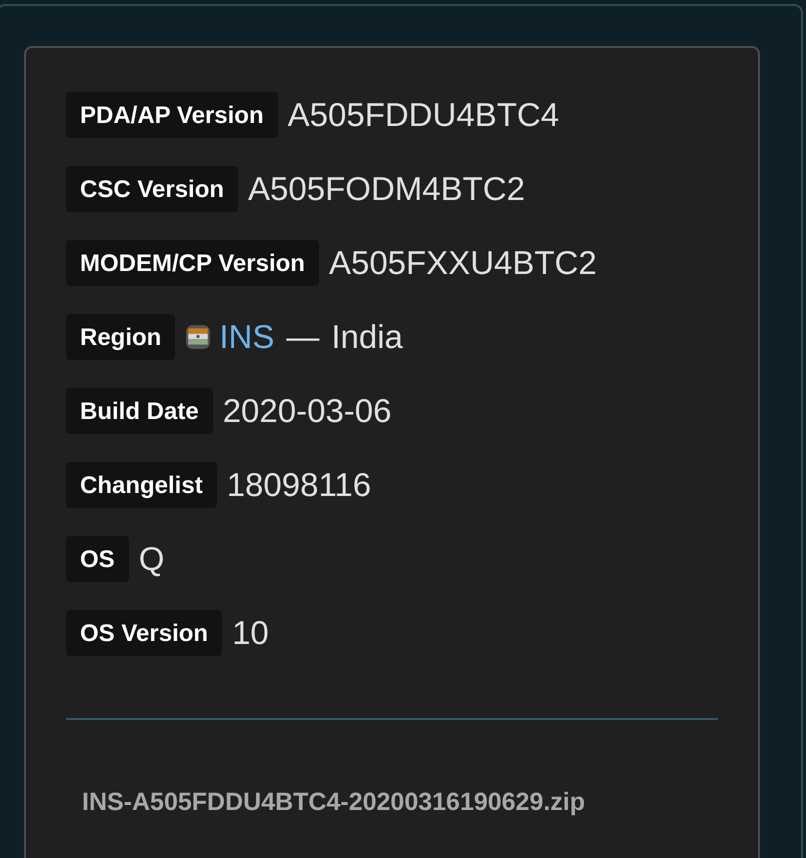  What do you see at coordinates (139, 411) in the screenshot?
I see `field-label: Build Date` at bounding box center [139, 411].